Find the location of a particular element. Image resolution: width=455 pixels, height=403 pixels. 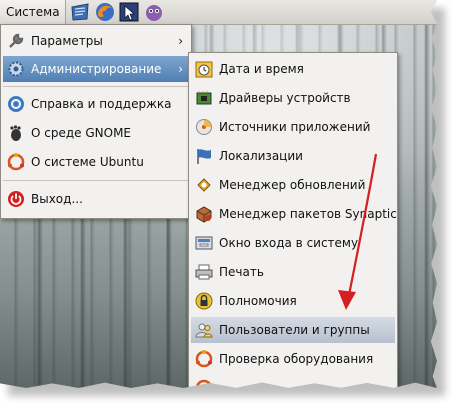

menu-item-label: Локализации is located at coordinates (261, 156).